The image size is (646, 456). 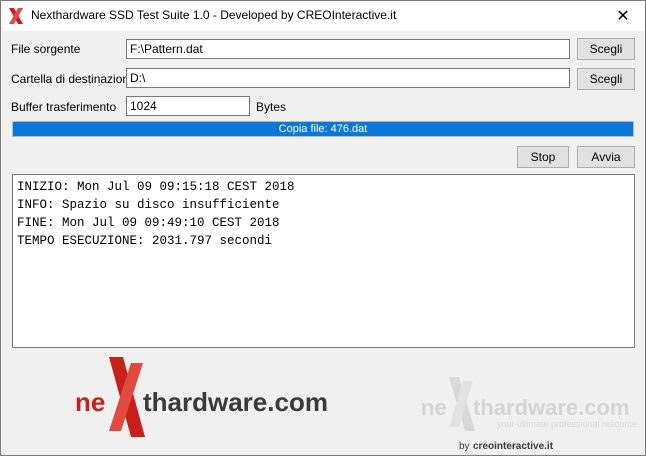 What do you see at coordinates (16, 16) in the screenshot?
I see `x-logo-icon` at bounding box center [16, 16].